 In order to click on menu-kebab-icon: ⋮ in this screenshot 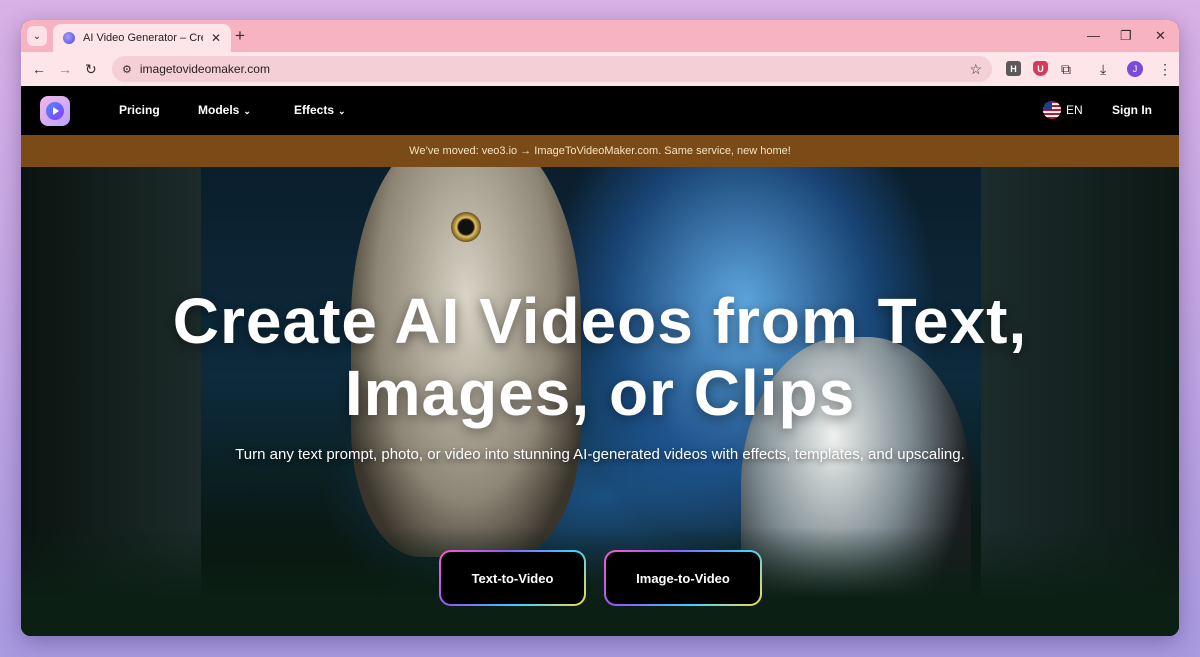, I will do `click(1165, 69)`.